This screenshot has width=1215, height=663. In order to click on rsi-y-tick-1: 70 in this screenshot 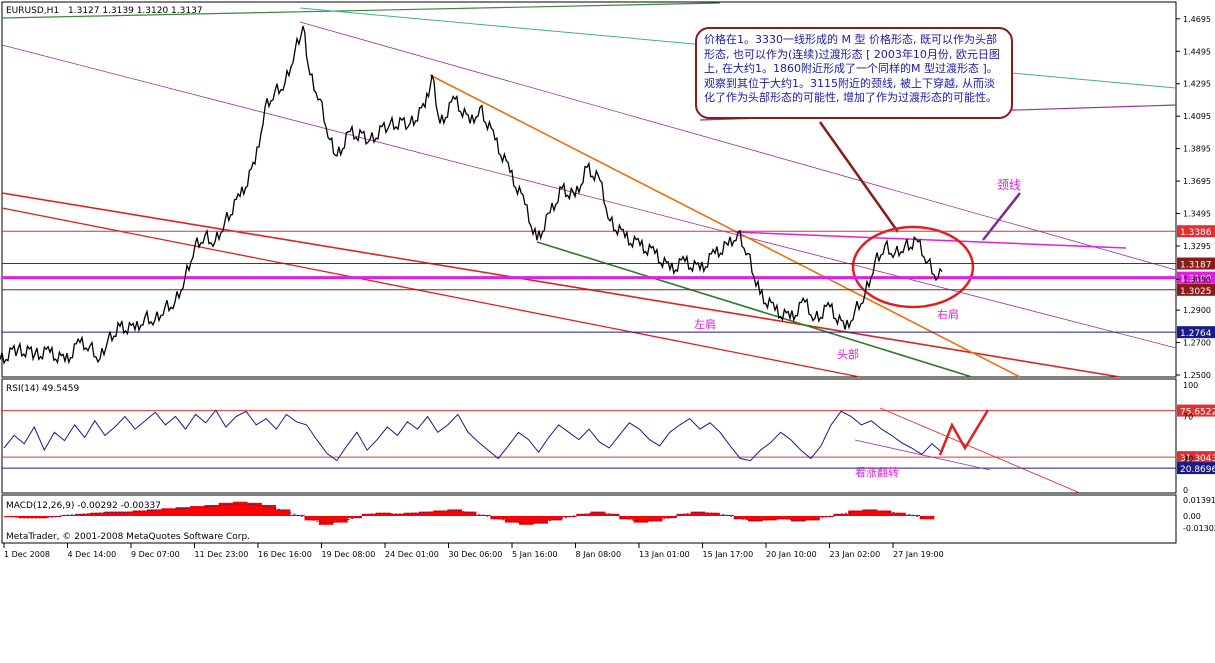, I will do `click(1188, 417)`.